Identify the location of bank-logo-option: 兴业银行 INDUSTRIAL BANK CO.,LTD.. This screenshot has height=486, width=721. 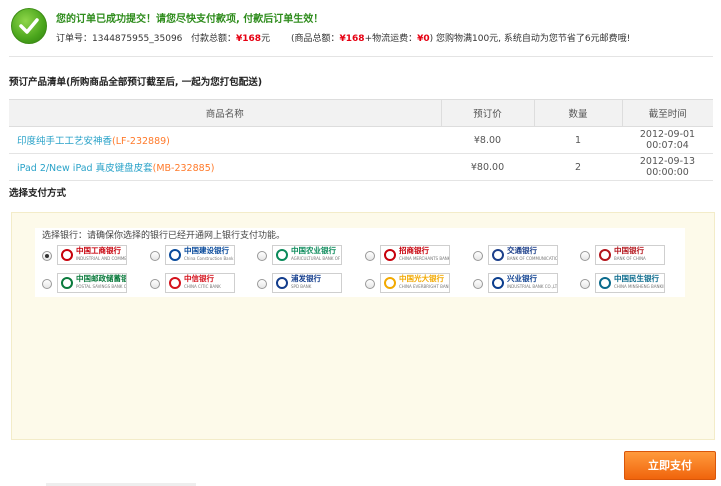
(523, 283).